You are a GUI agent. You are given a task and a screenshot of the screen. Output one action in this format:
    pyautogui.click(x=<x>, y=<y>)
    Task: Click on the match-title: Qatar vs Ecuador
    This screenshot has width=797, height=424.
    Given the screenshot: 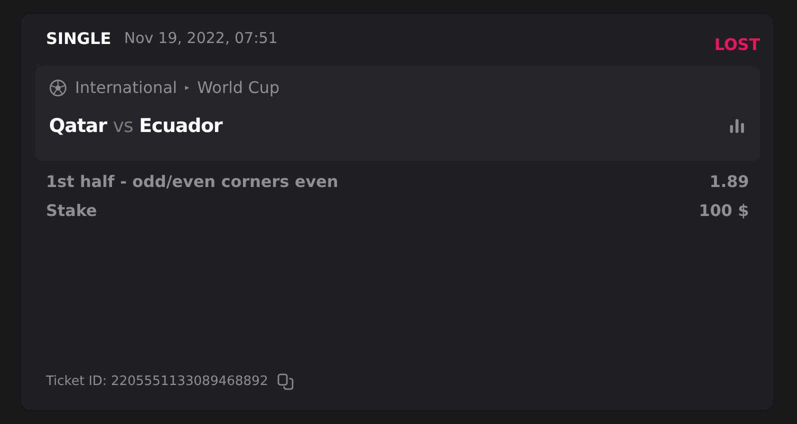 What is the action you would take?
    pyautogui.click(x=135, y=126)
    